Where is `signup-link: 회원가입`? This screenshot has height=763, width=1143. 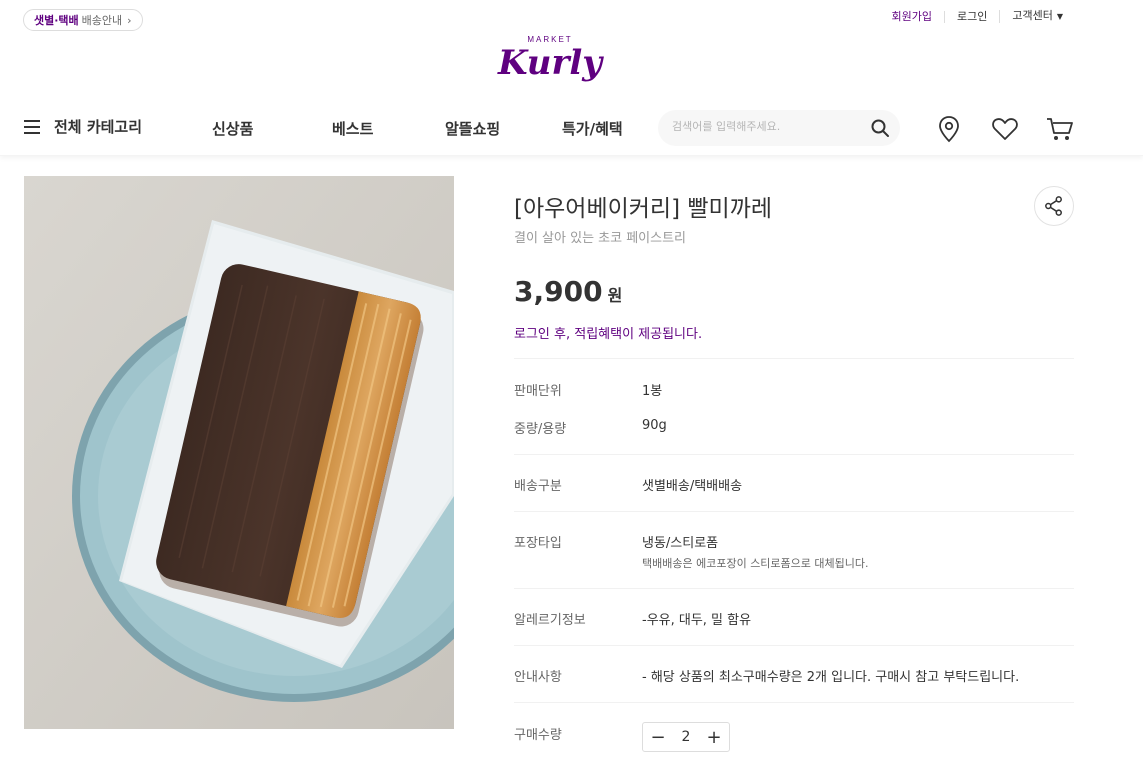 signup-link: 회원가입 is located at coordinates (912, 16).